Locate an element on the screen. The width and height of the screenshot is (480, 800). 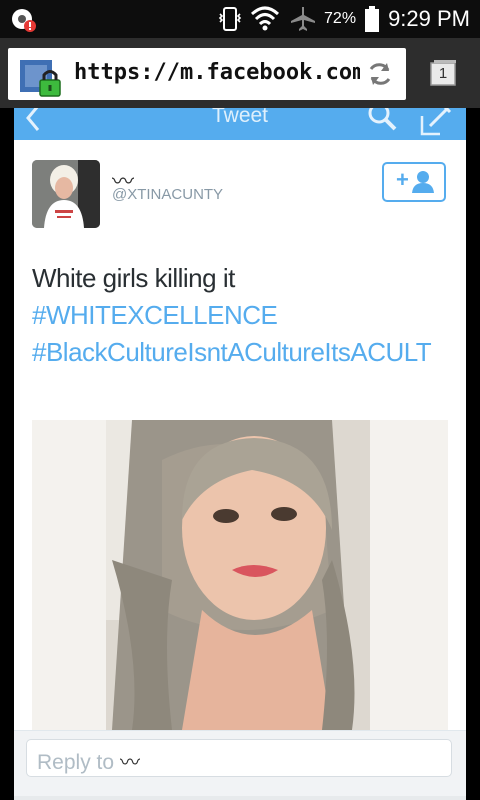
hashtag-link: #WHITEXCELLENCE is located at coordinates (242, 315).